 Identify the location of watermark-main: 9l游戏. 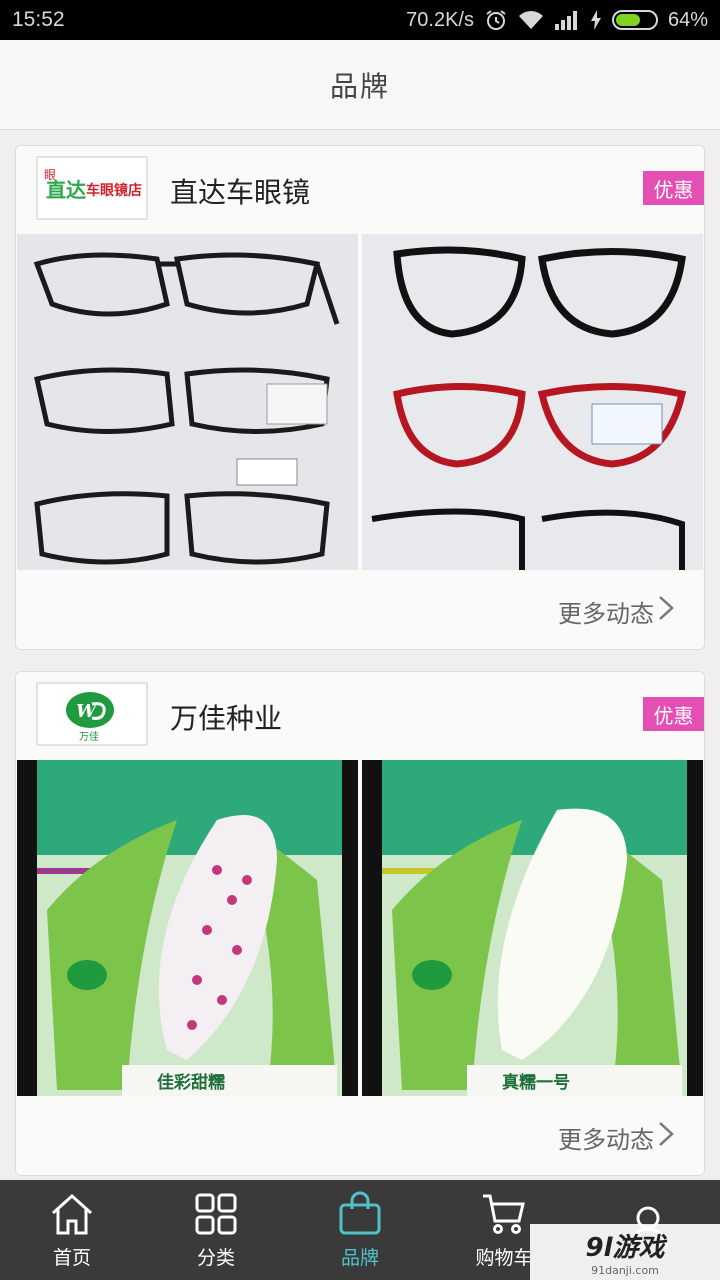
(625, 1248).